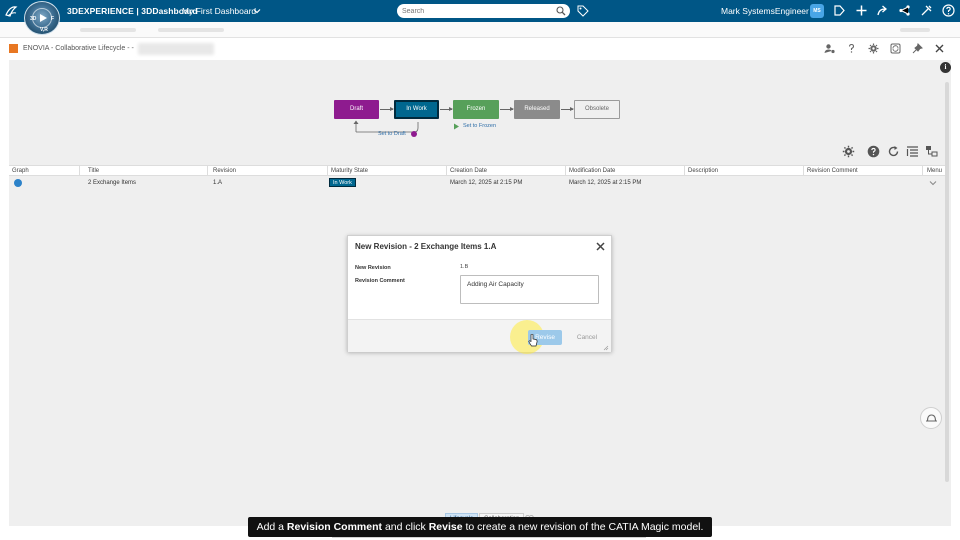 This screenshot has height=540, width=960. I want to click on pin-icon, so click(917, 48).